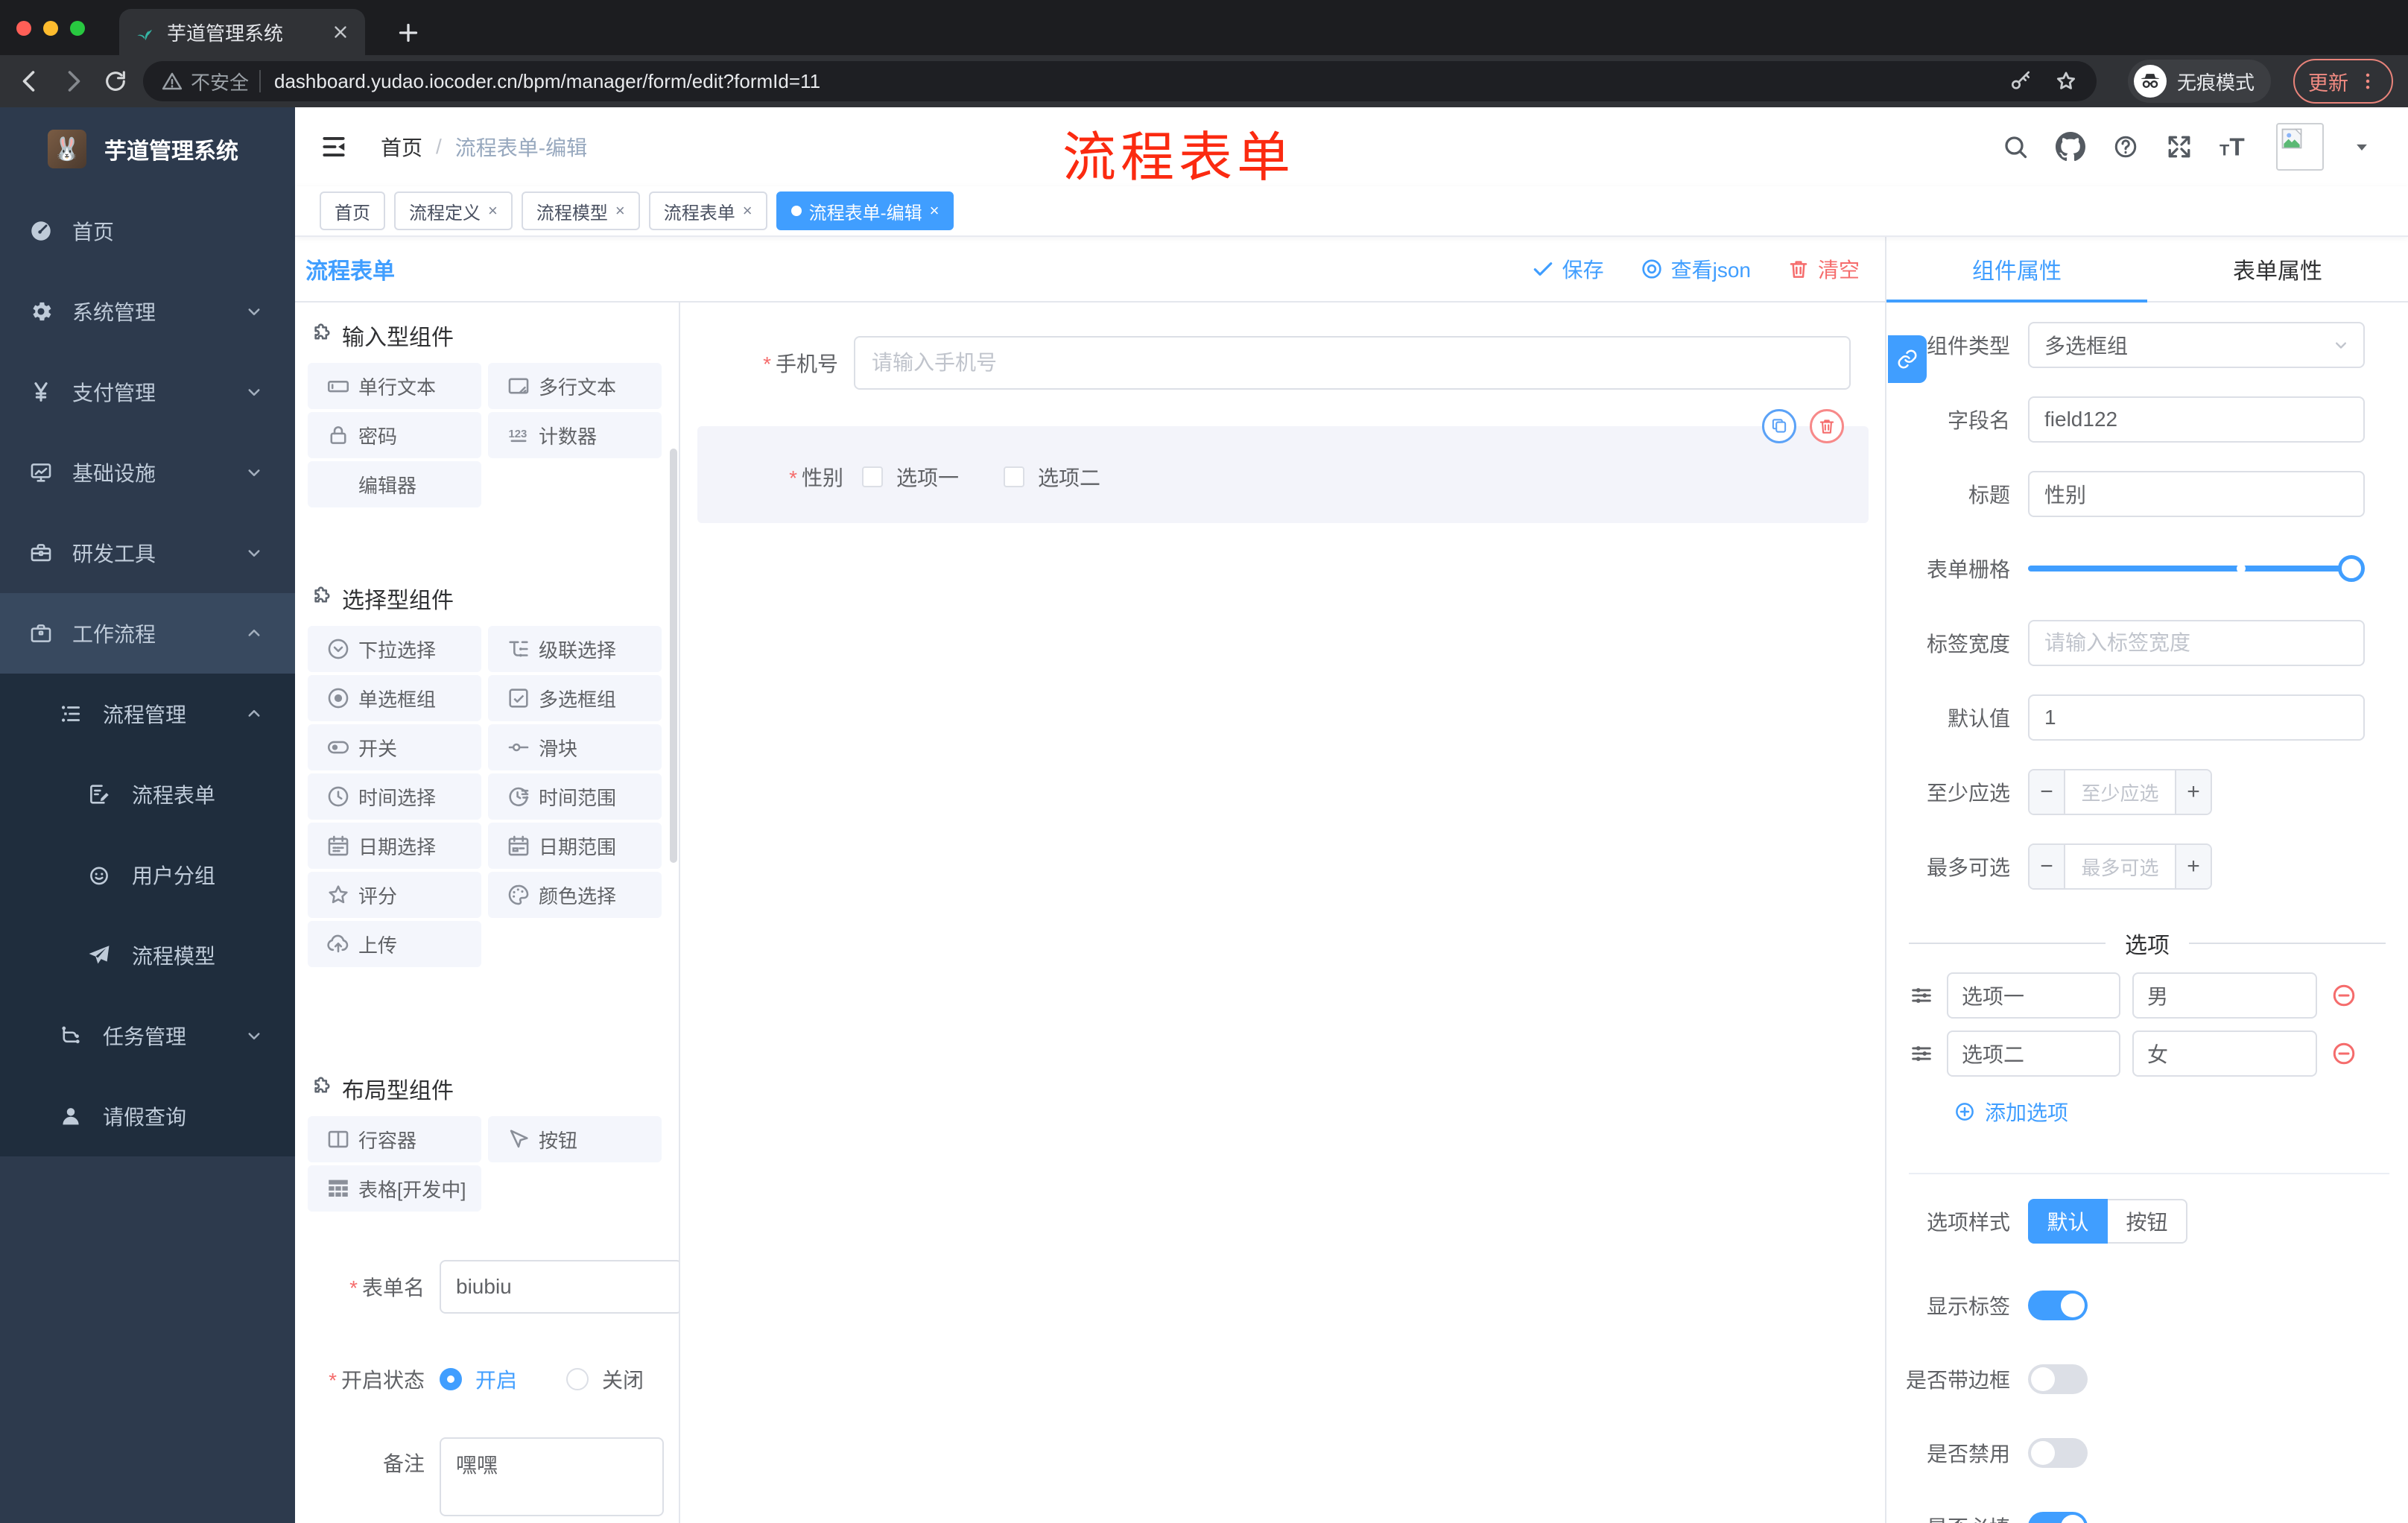 This screenshot has width=2408, height=1523. What do you see at coordinates (2343, 81) in the screenshot?
I see `browser-update-menu-button: 更新` at bounding box center [2343, 81].